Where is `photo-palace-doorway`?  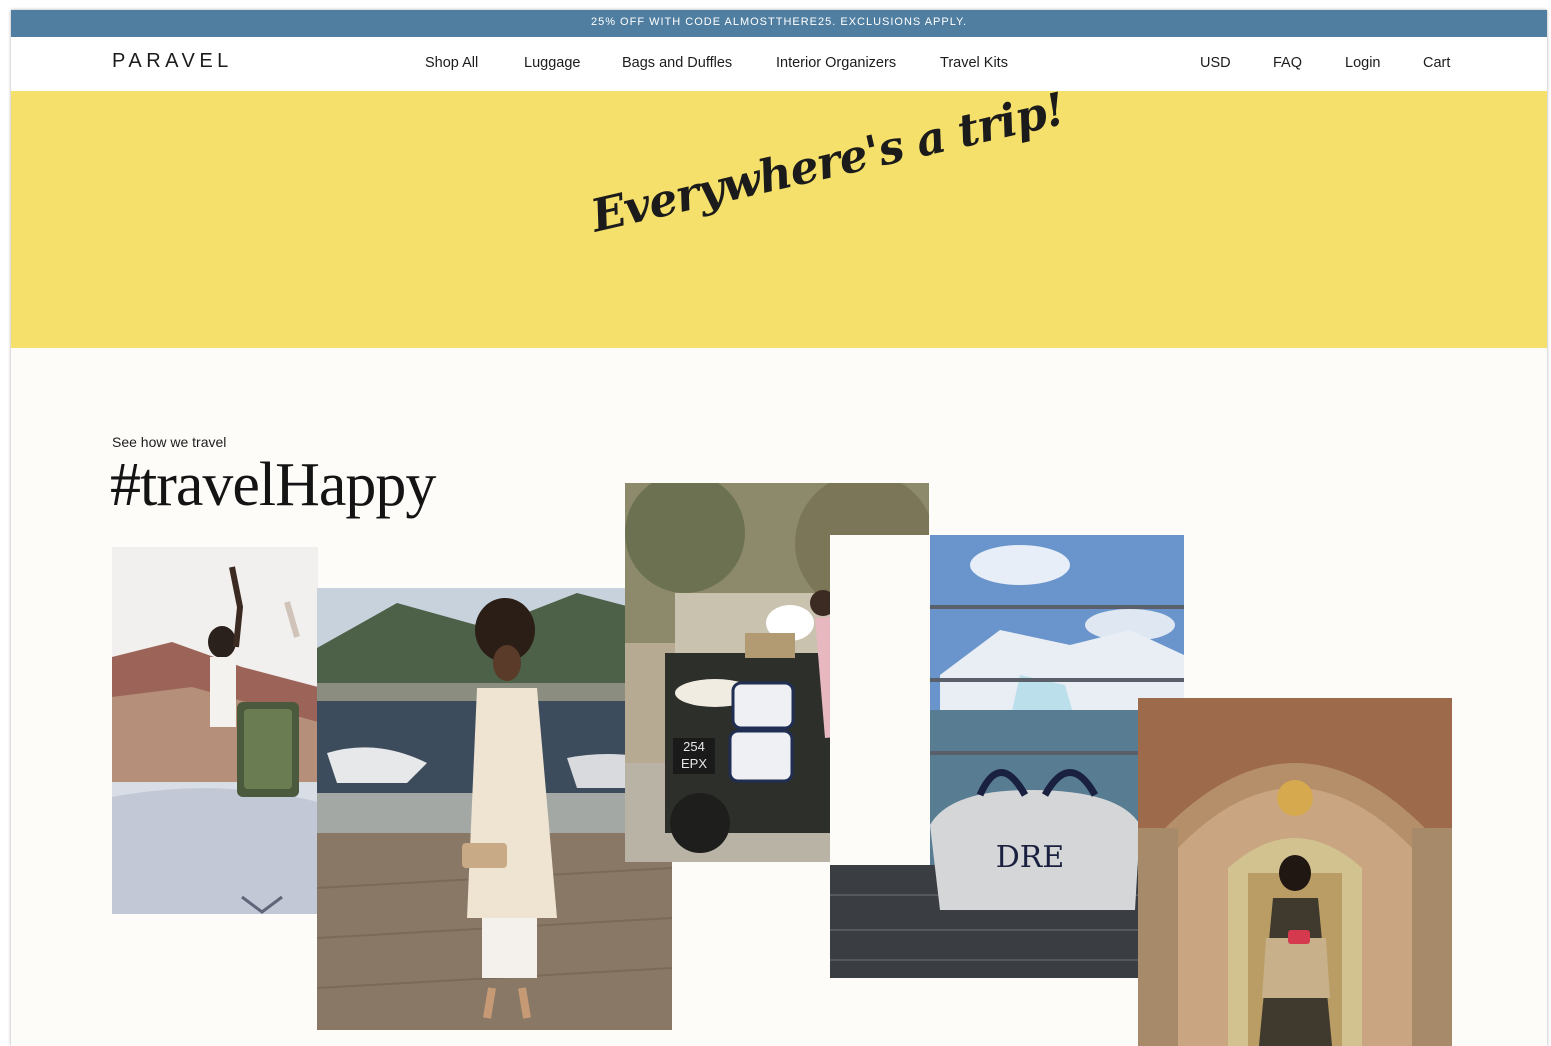 photo-palace-doorway is located at coordinates (1295, 872).